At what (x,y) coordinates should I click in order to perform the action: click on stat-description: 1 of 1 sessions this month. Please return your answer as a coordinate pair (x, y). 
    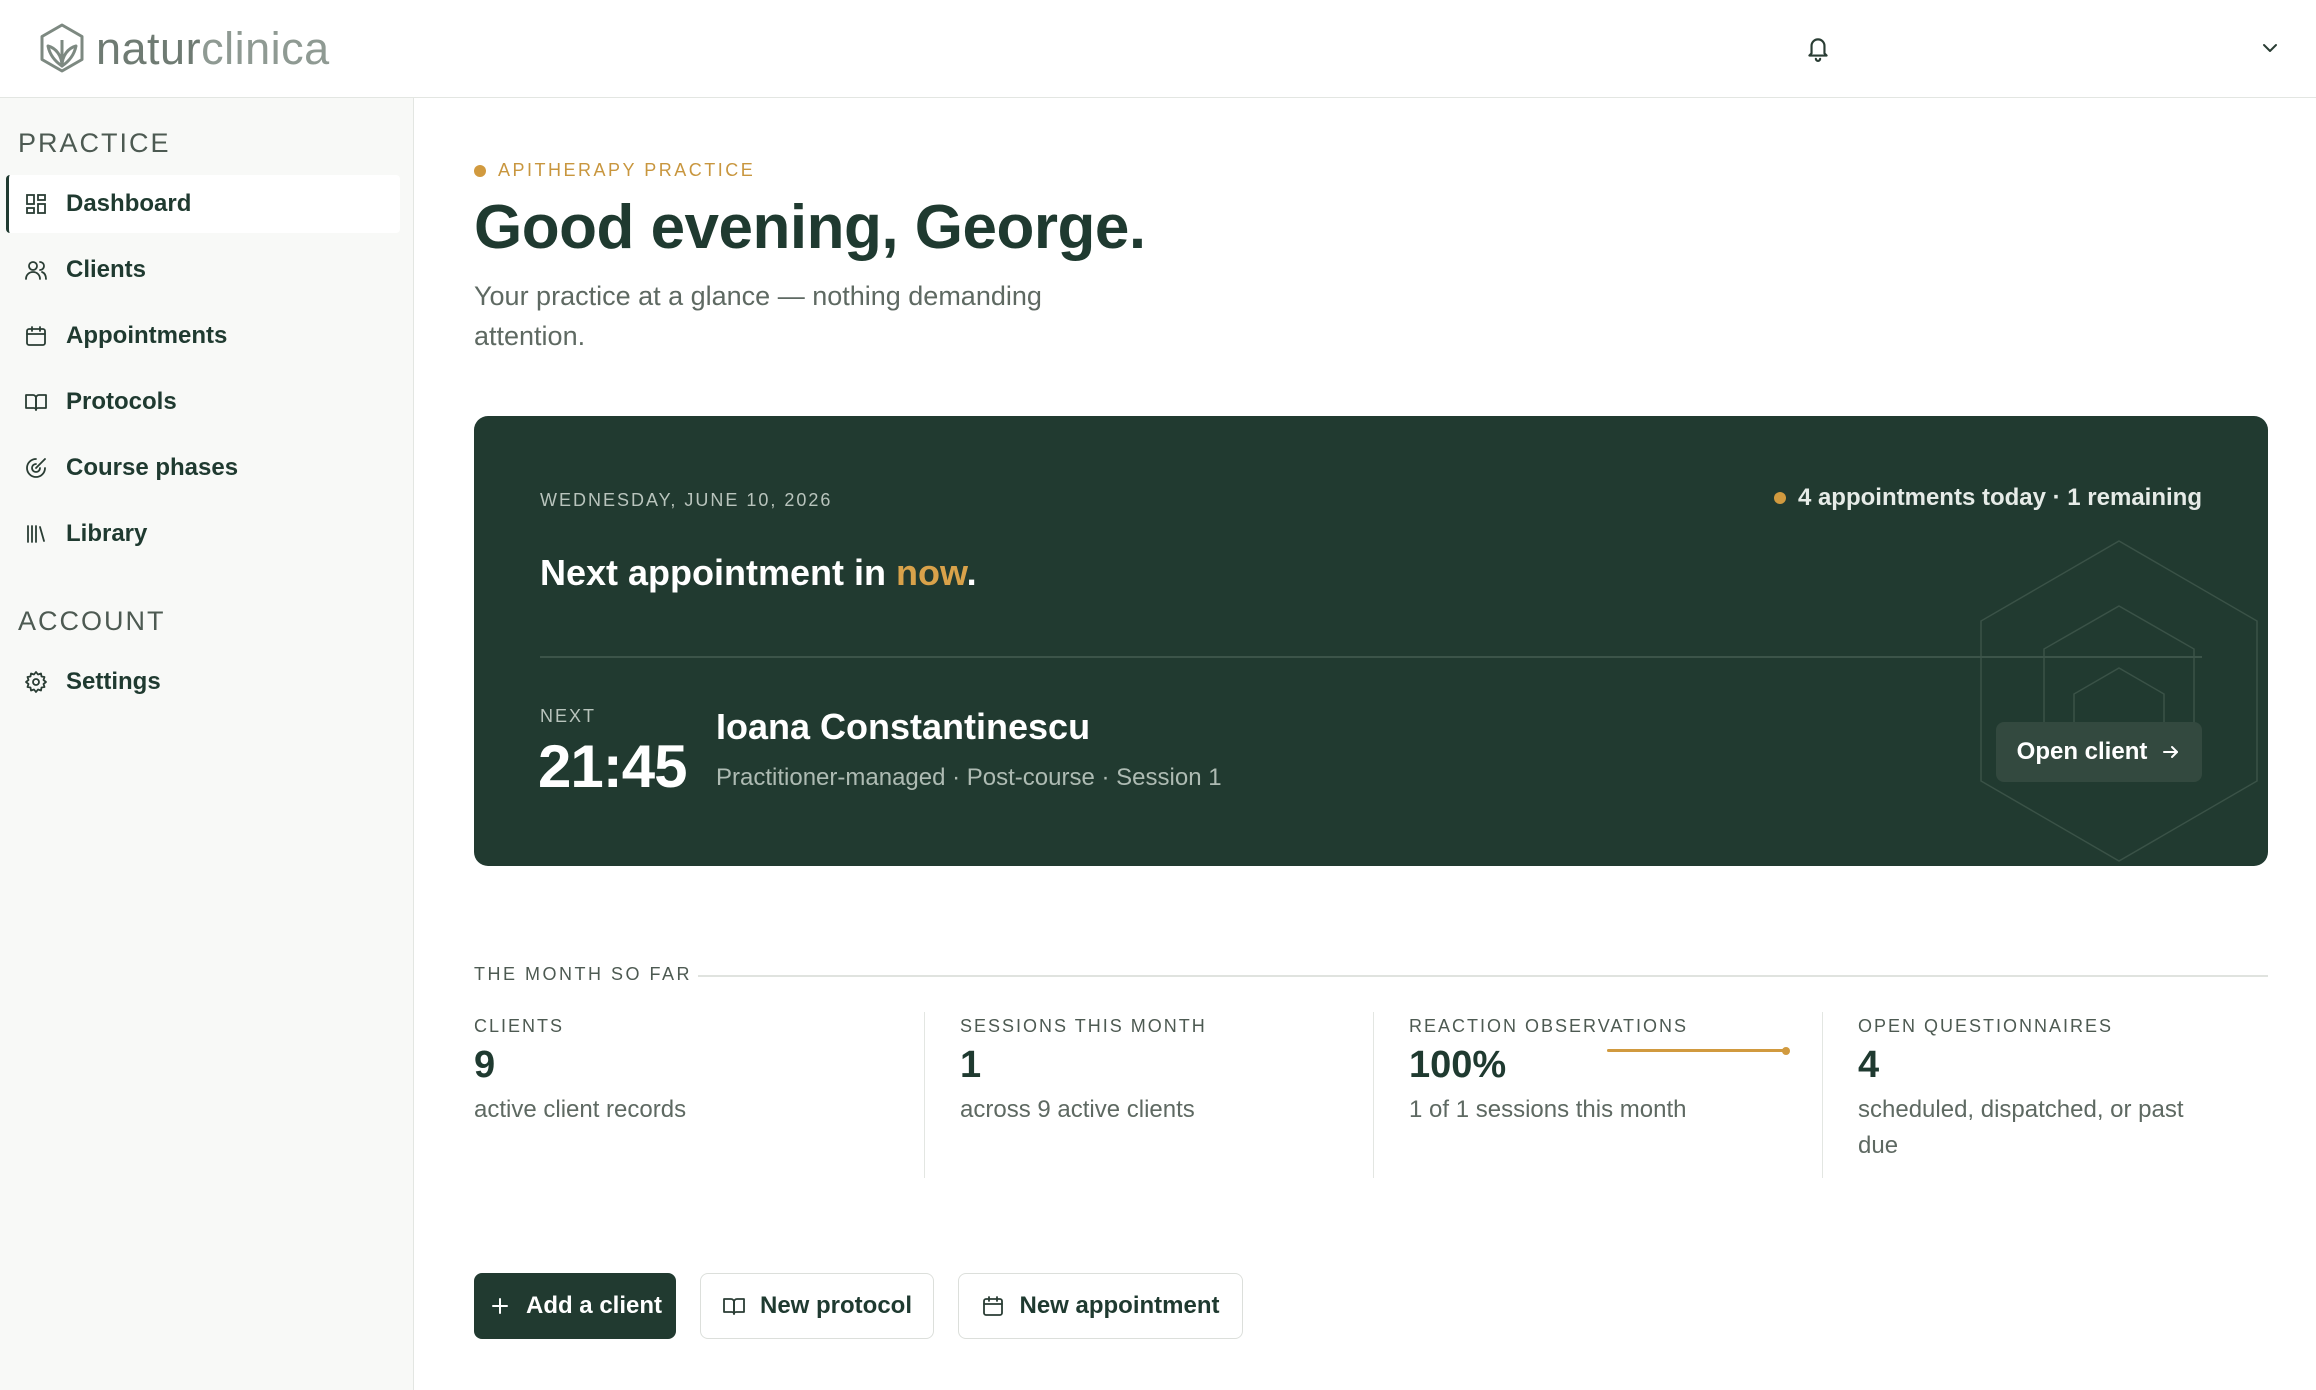
    Looking at the image, I should click on (1548, 1109).